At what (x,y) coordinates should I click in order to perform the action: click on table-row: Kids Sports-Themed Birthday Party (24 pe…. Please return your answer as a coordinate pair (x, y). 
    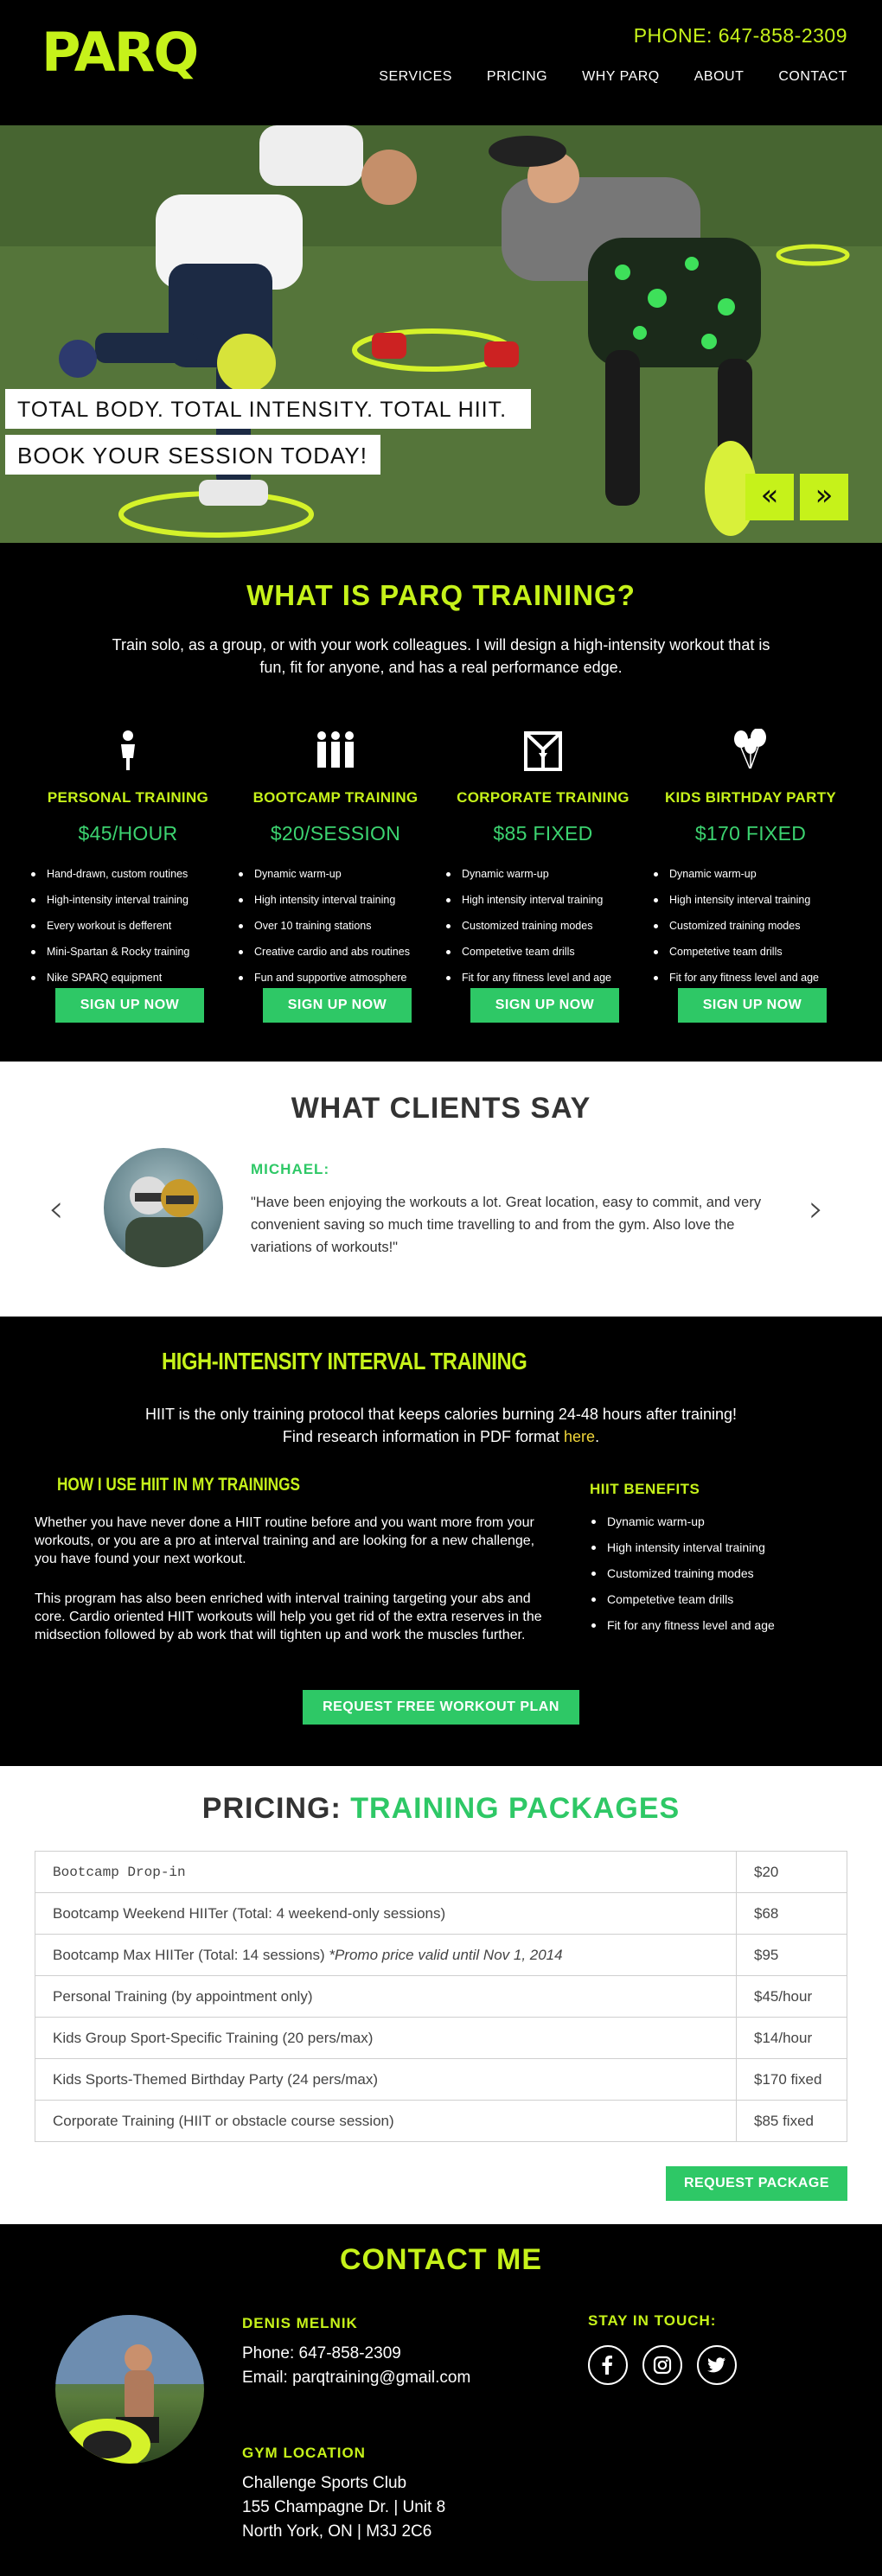
    Looking at the image, I should click on (441, 2079).